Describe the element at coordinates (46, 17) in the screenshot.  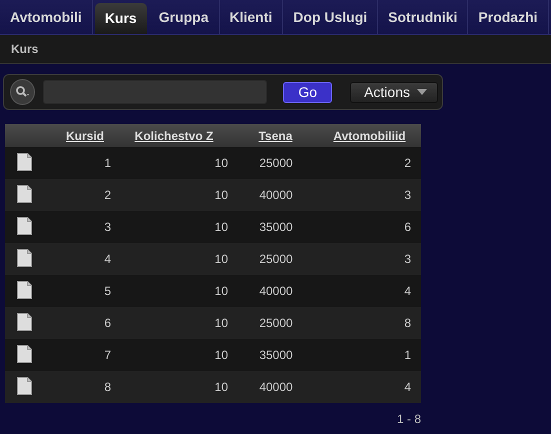
I see `nav-tab: Avtomobili` at that location.